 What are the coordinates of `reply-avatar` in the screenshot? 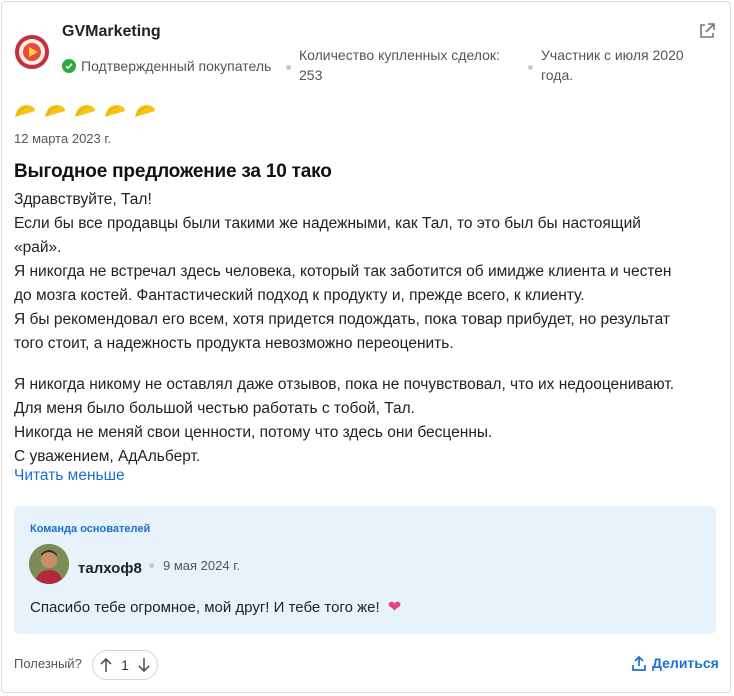 It's located at (49, 564).